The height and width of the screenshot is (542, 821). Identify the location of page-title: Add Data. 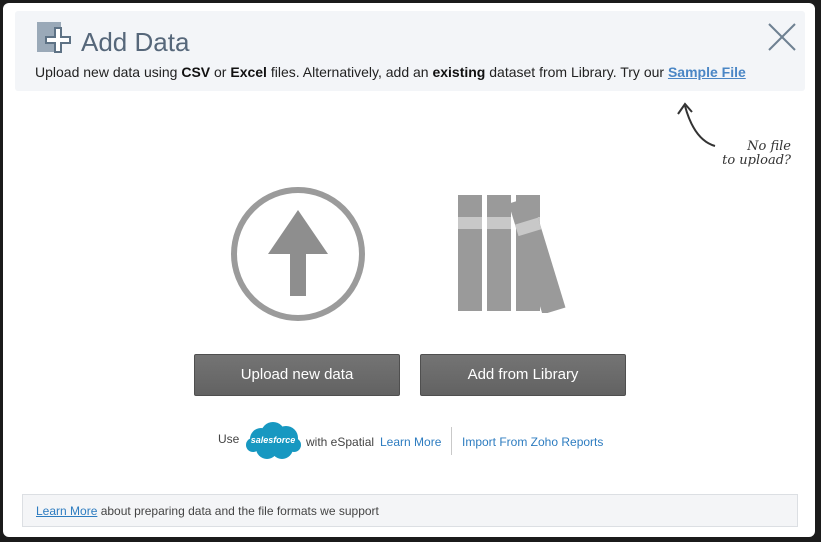
(135, 42).